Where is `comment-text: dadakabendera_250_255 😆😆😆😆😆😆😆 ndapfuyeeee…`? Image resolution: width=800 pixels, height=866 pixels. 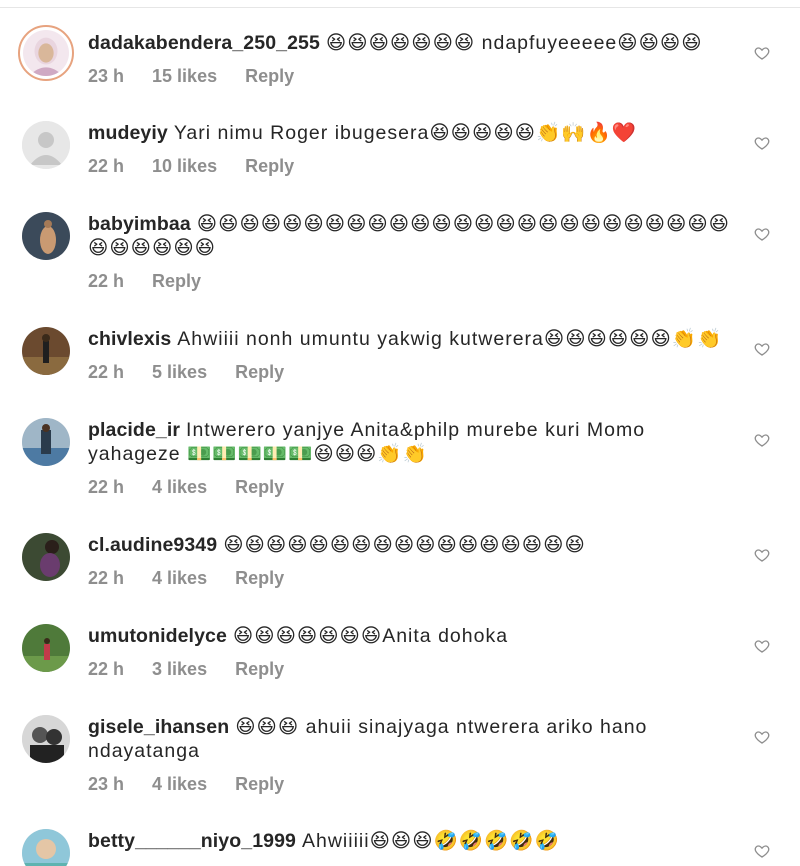 comment-text: dadakabendera_250_255 😆😆😆😆😆😆😆 ndapfuyeeee… is located at coordinates (410, 43).